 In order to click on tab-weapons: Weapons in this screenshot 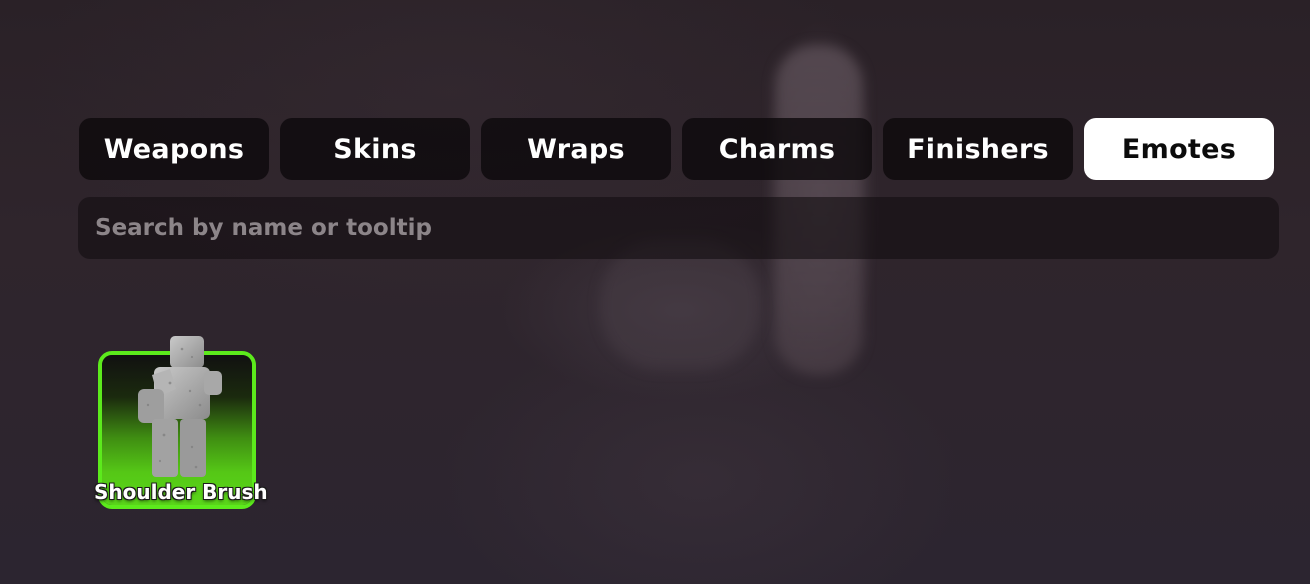, I will do `click(174, 149)`.